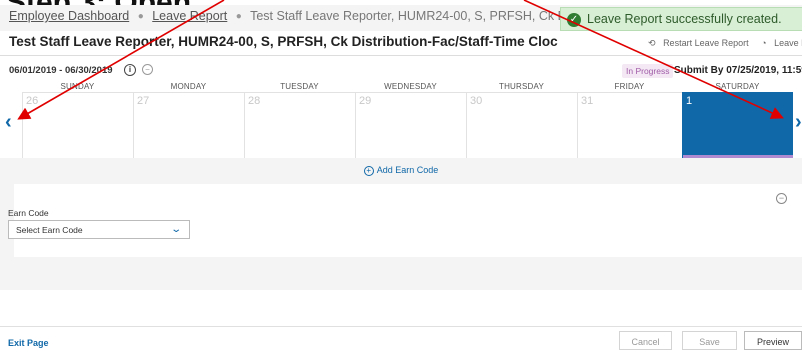 The width and height of the screenshot is (802, 350). What do you see at coordinates (77, 125) in the screenshot?
I see `calendar-day-cell: 26` at bounding box center [77, 125].